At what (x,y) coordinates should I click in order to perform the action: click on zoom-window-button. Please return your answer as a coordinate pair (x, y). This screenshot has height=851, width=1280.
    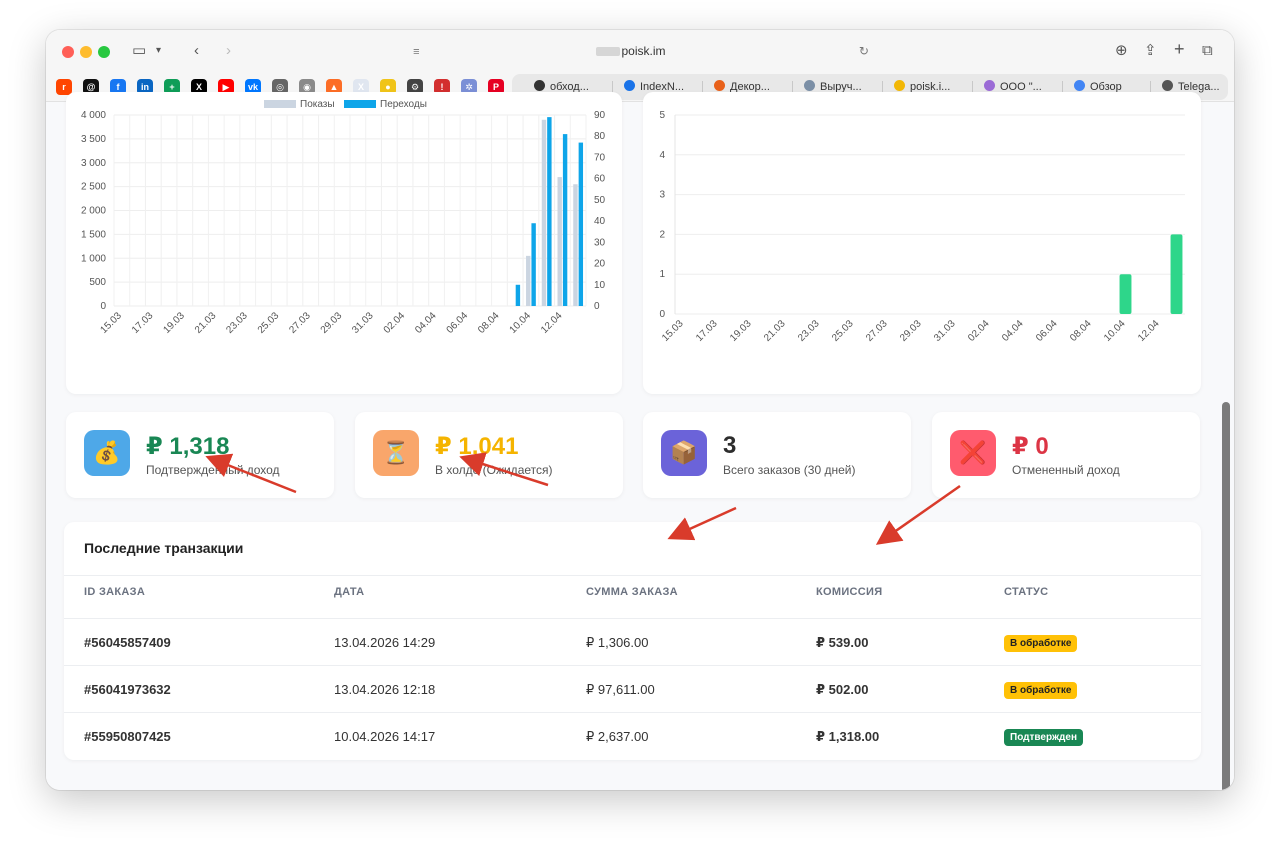
    Looking at the image, I should click on (104, 52).